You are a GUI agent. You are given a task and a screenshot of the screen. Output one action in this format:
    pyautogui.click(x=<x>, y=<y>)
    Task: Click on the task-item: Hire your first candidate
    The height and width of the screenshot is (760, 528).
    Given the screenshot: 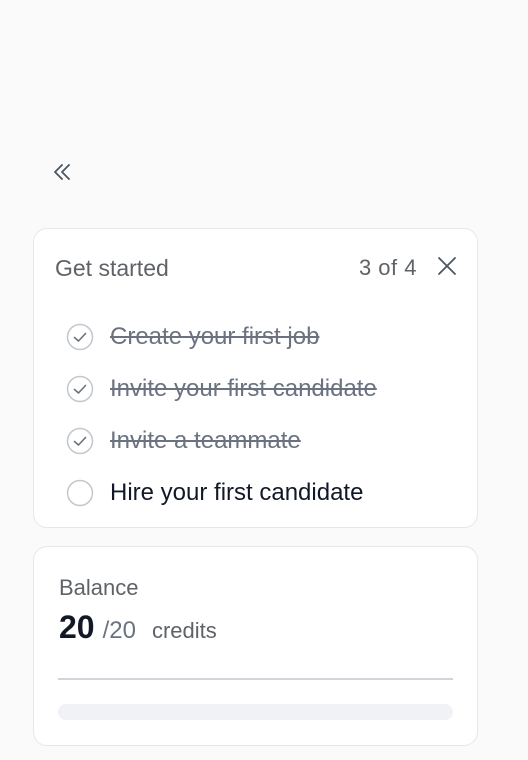 What is the action you would take?
    pyautogui.click(x=261, y=493)
    